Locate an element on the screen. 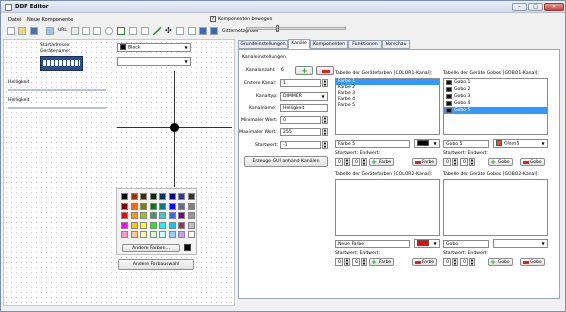  hslider-icon is located at coordinates (192, 31).